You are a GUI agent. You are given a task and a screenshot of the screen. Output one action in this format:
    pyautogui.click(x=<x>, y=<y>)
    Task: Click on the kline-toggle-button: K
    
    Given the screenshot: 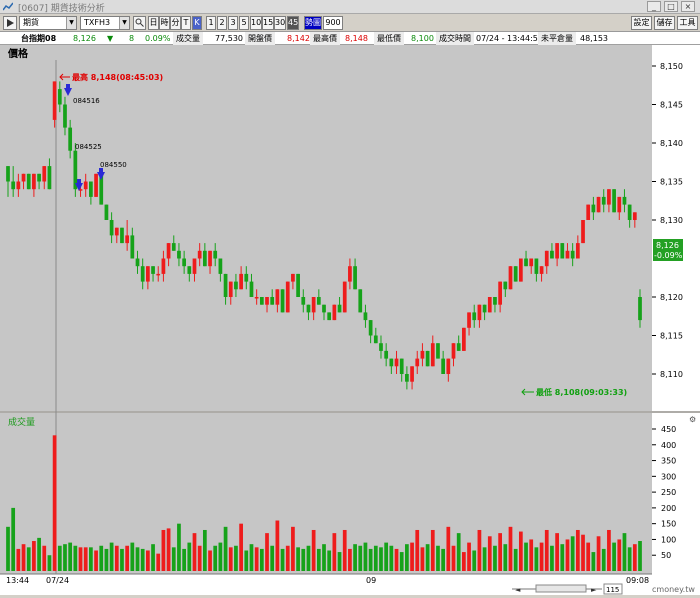 What is the action you would take?
    pyautogui.click(x=197, y=23)
    